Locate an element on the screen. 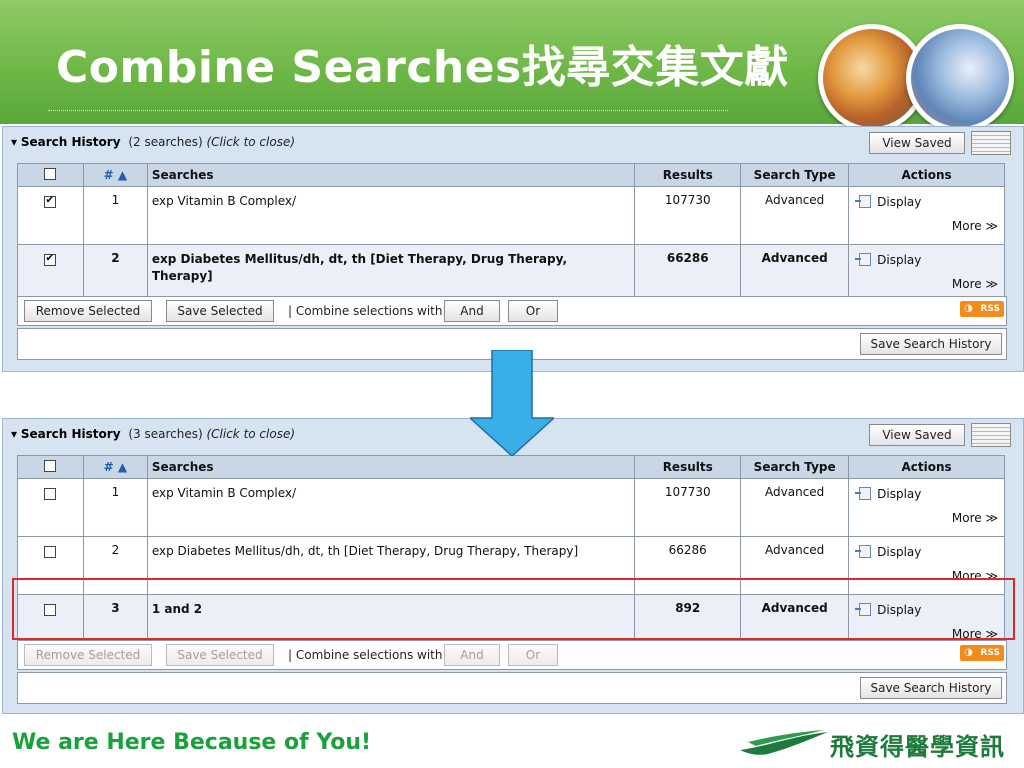  search-count: (3 searches) is located at coordinates (165, 434).